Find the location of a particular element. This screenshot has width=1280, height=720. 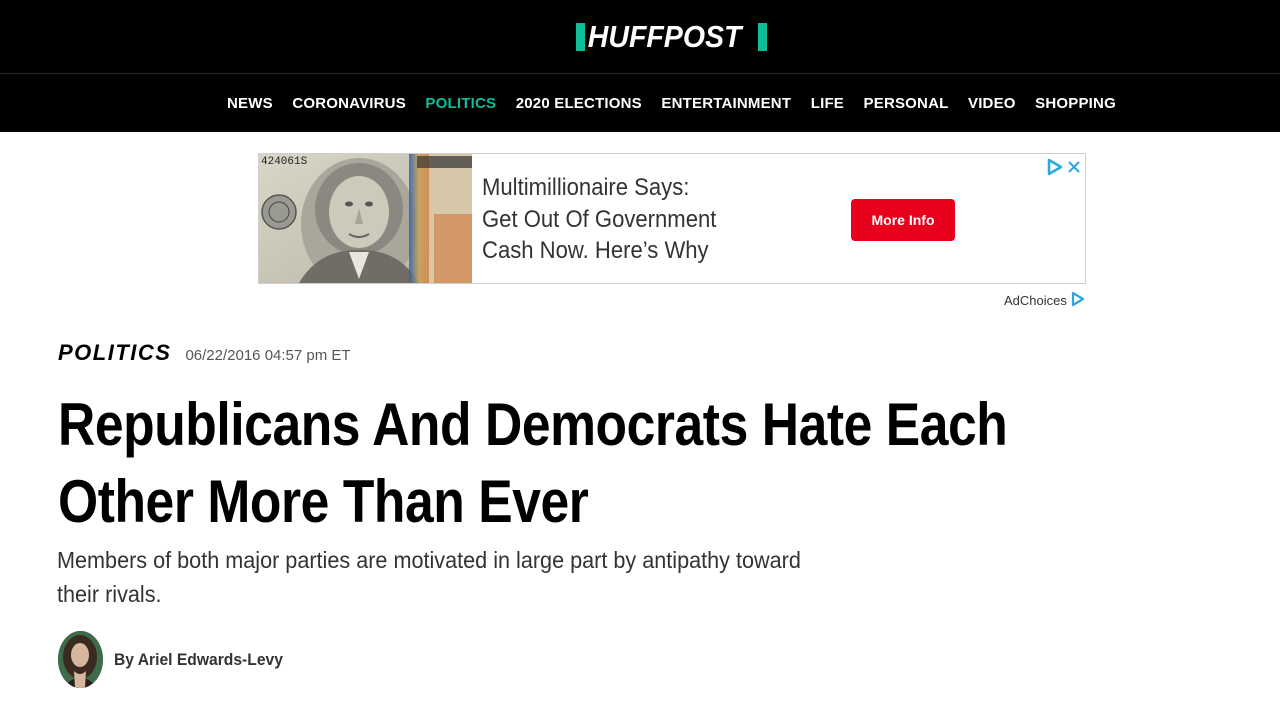

publish-timestamp: 06/22/2016 04:57 pm ET is located at coordinates (268, 355).